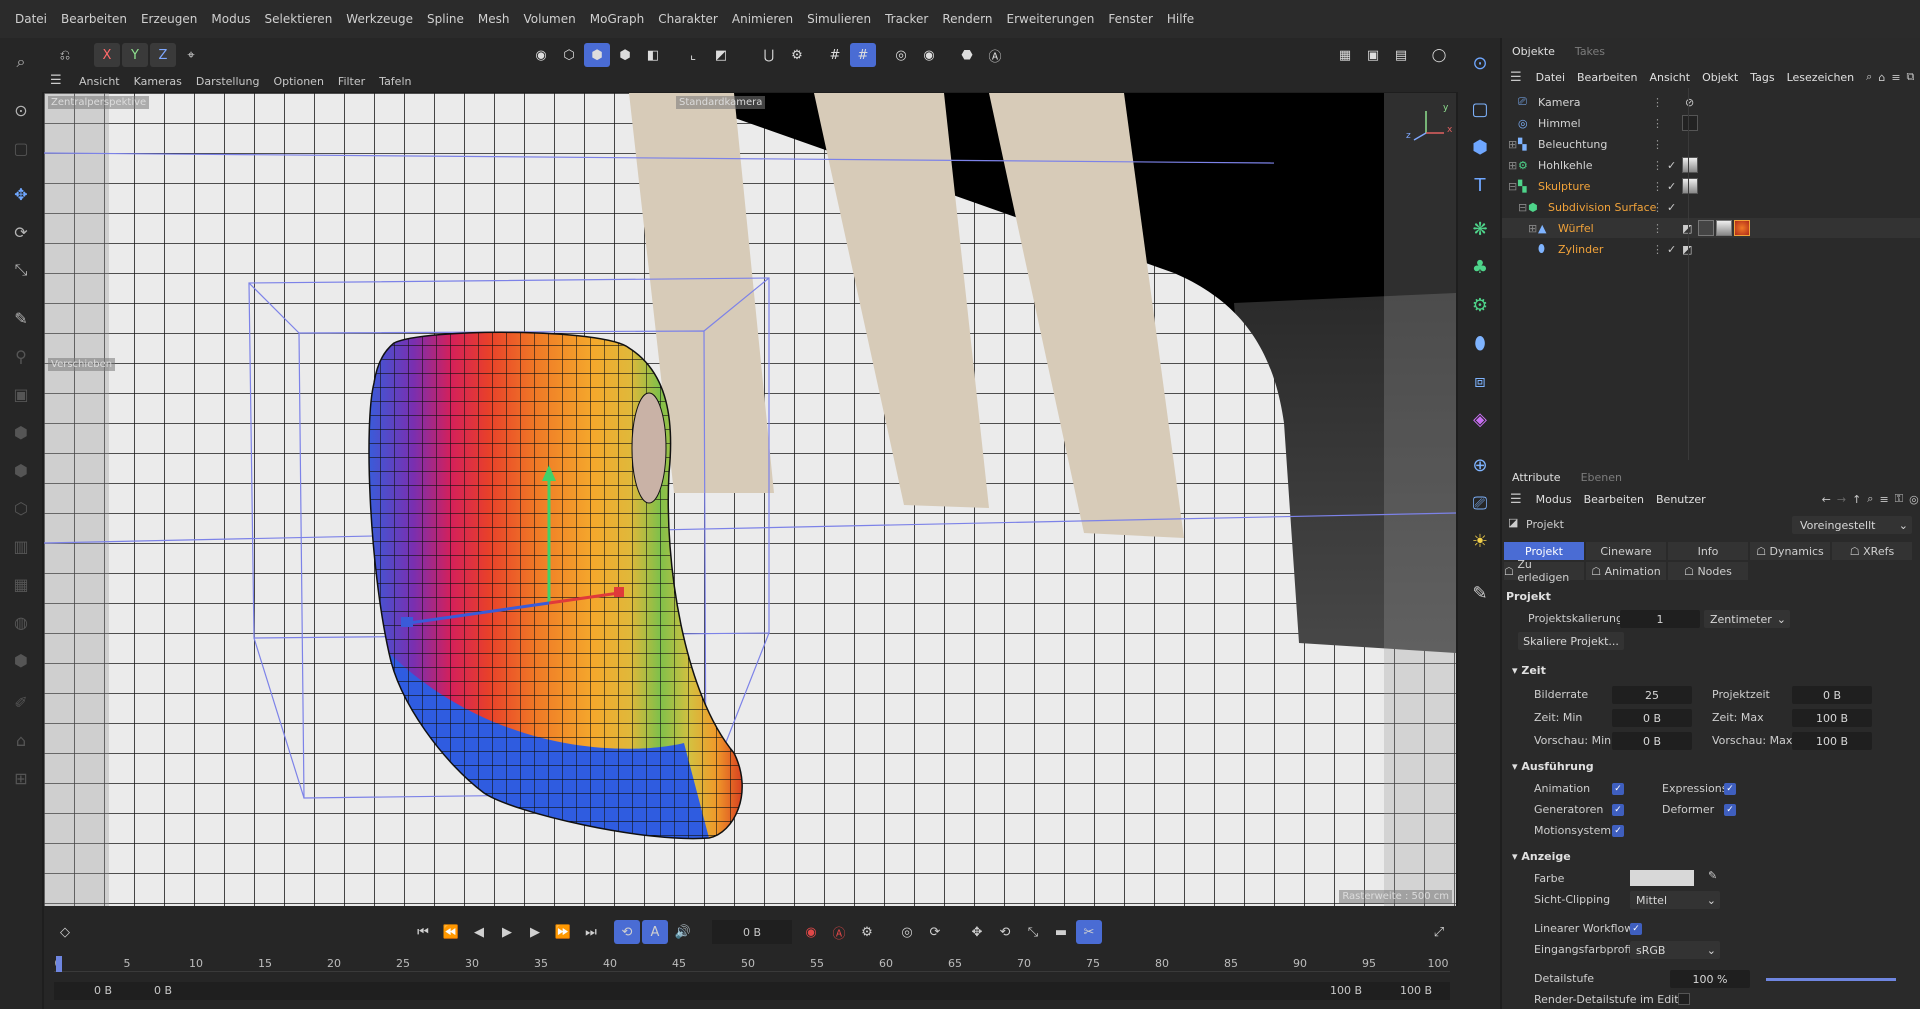 This screenshot has width=1920, height=1009. What do you see at coordinates (21, 394) in the screenshot?
I see `polygon-pen-icon: ▣` at bounding box center [21, 394].